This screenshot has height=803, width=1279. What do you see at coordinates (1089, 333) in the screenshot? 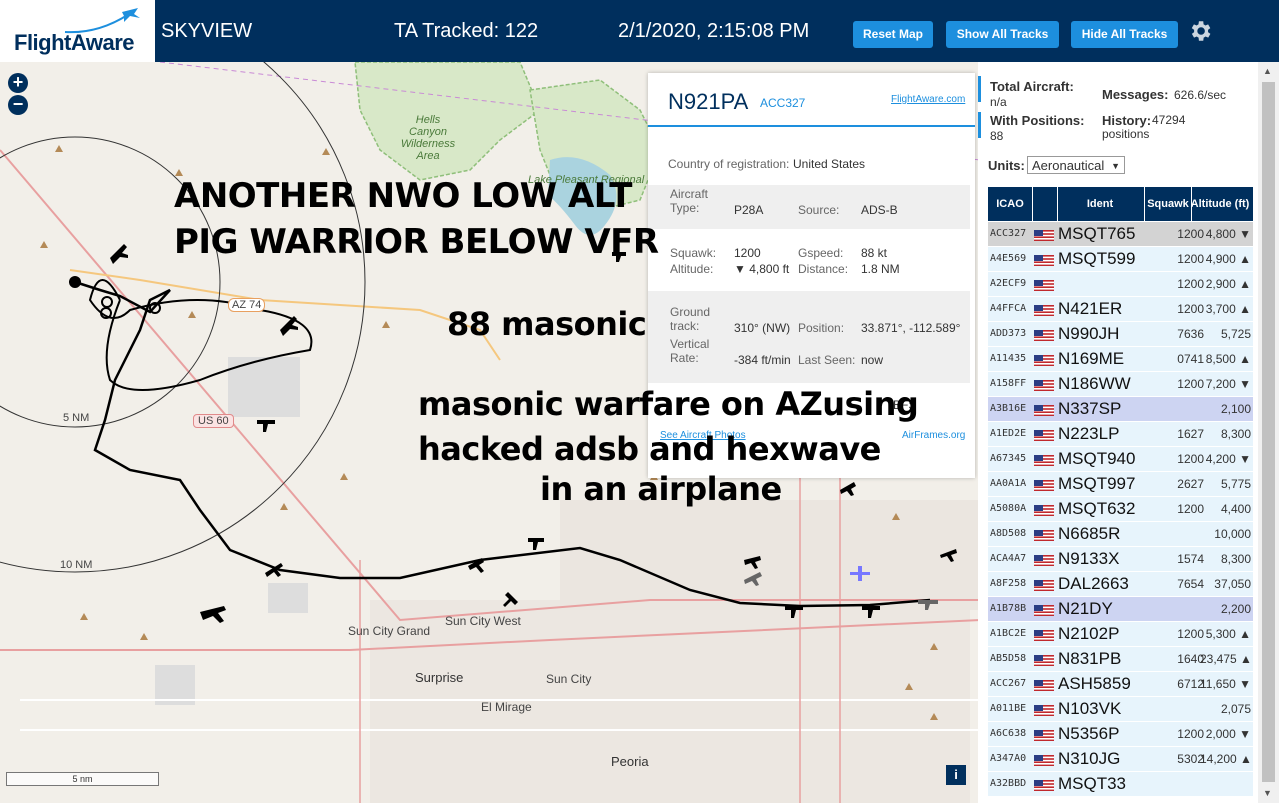
I see `row-ident: N990JH` at bounding box center [1089, 333].